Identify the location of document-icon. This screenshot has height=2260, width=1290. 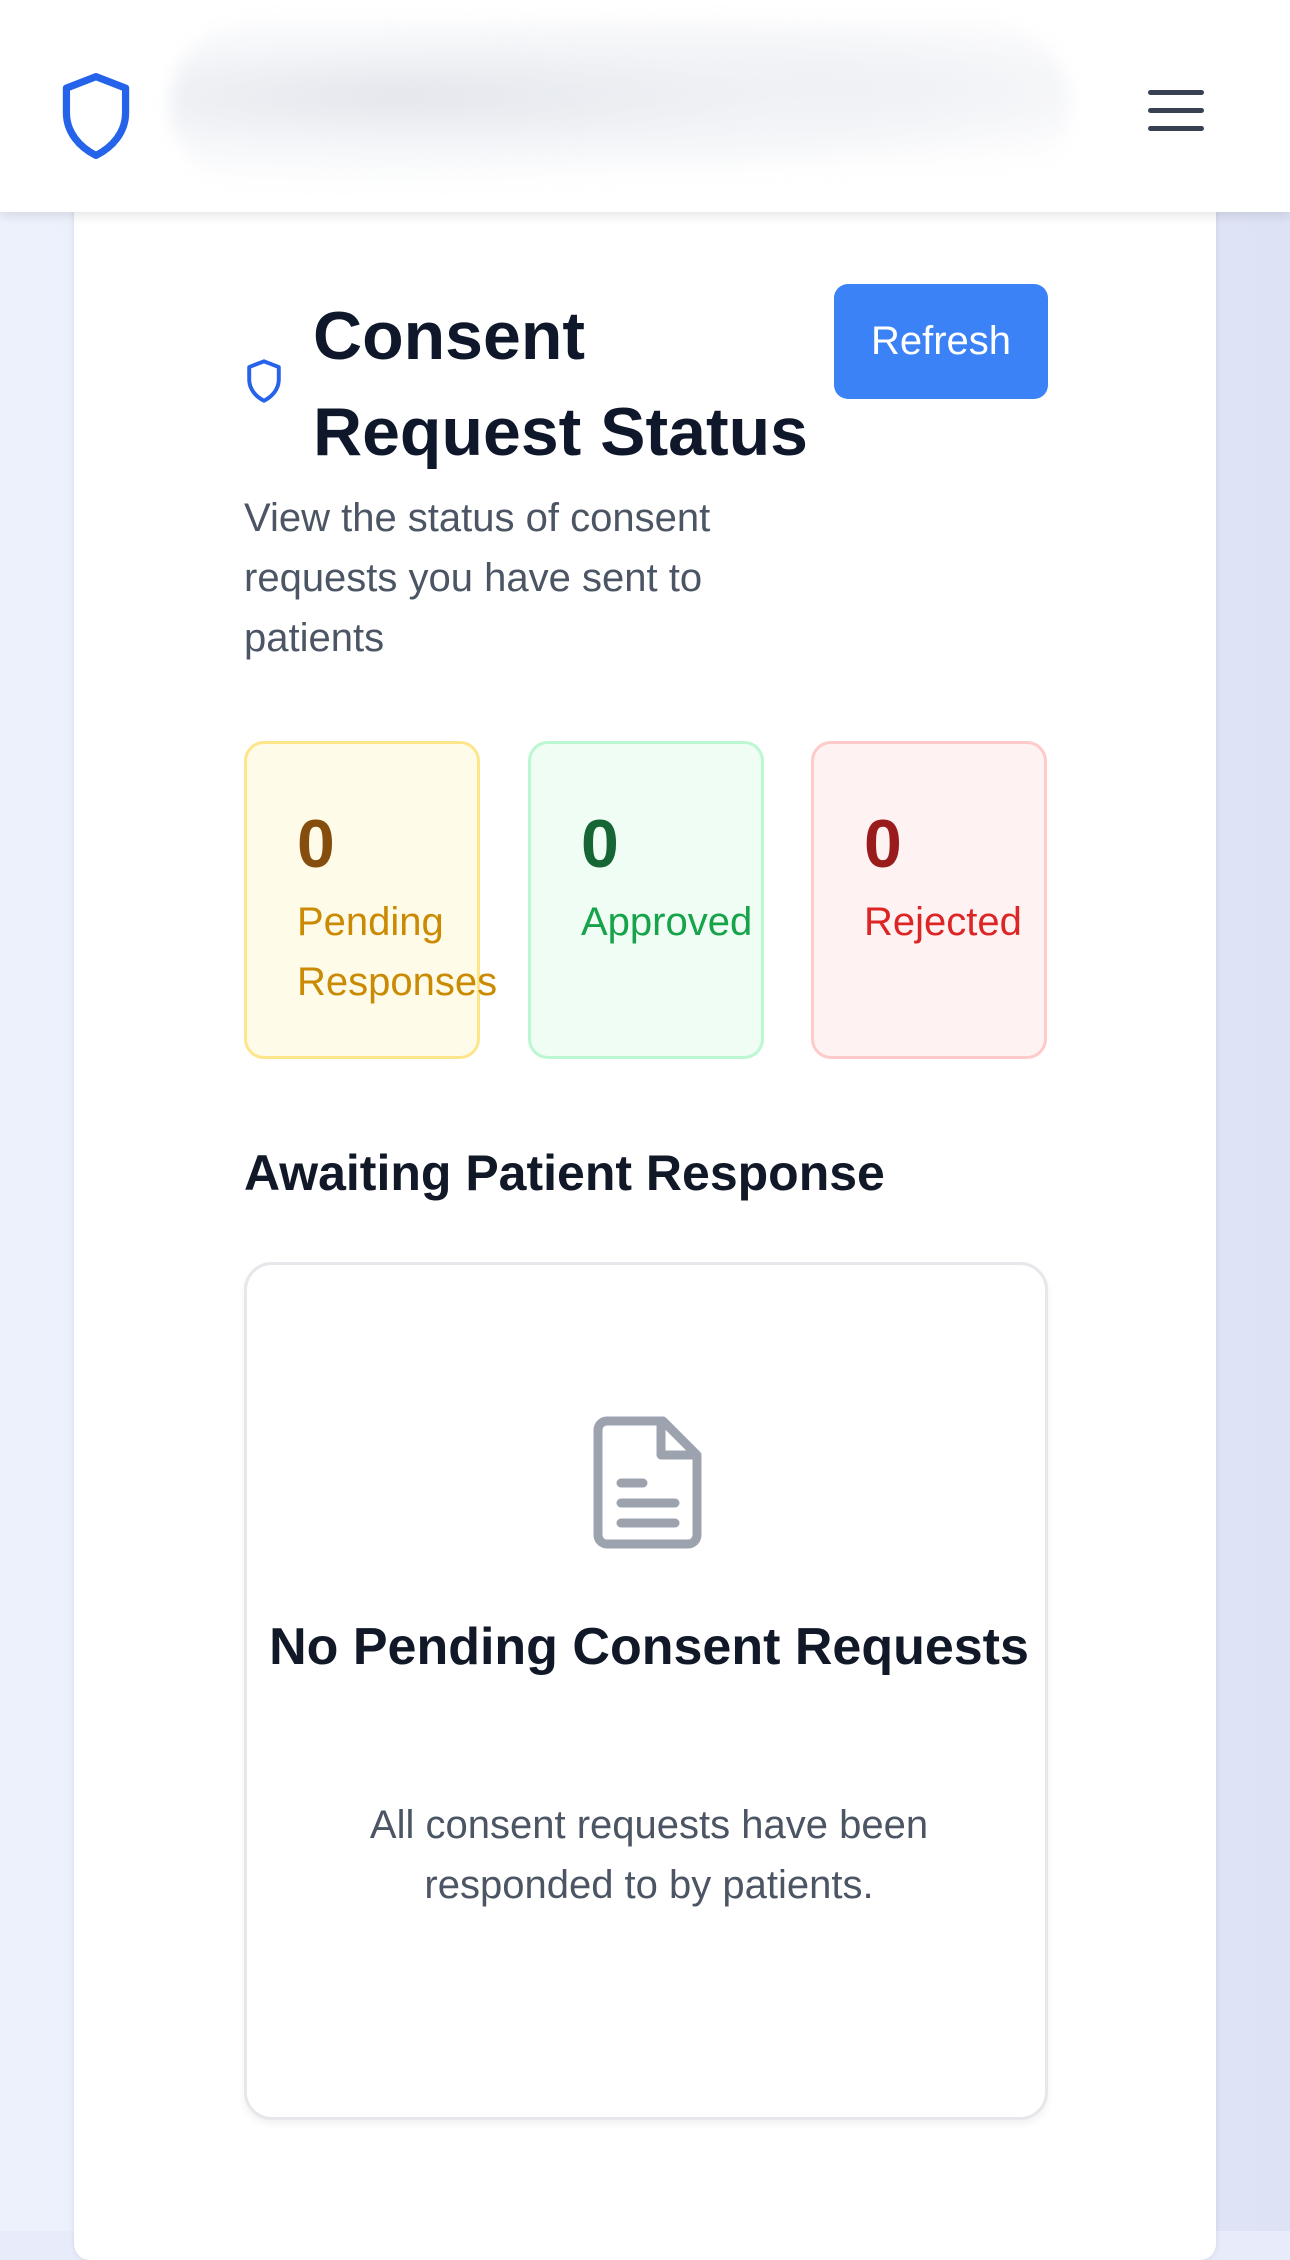
(648, 1482).